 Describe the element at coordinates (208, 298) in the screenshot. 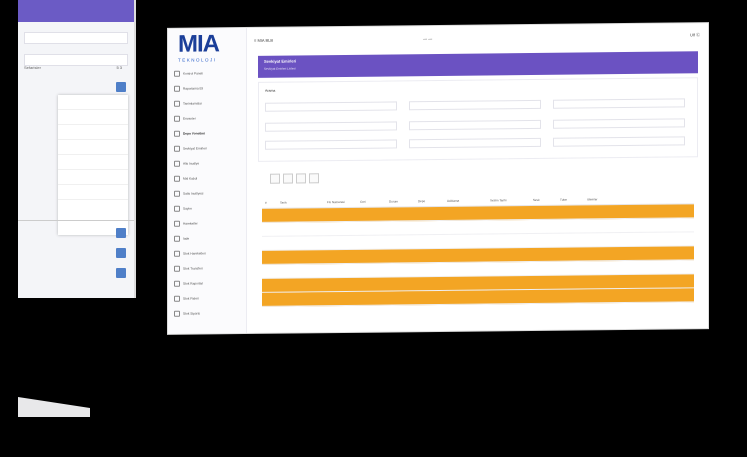

I see `sidebar-item: Stok Fisleri` at that location.